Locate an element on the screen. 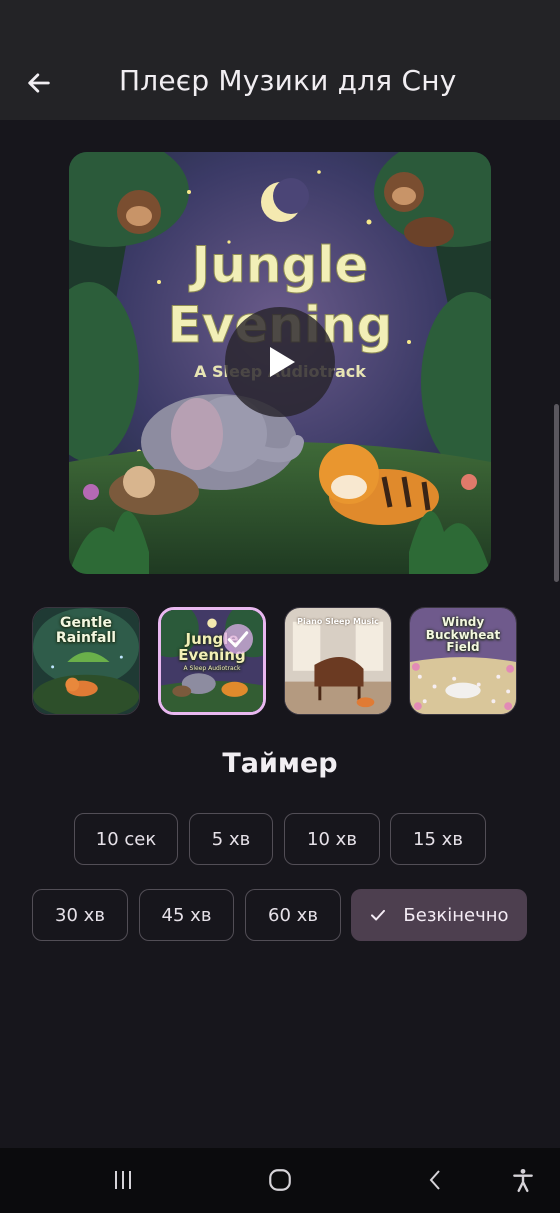 The height and width of the screenshot is (1213, 560). page-title: Плеєр Музики для Сну is located at coordinates (288, 80).